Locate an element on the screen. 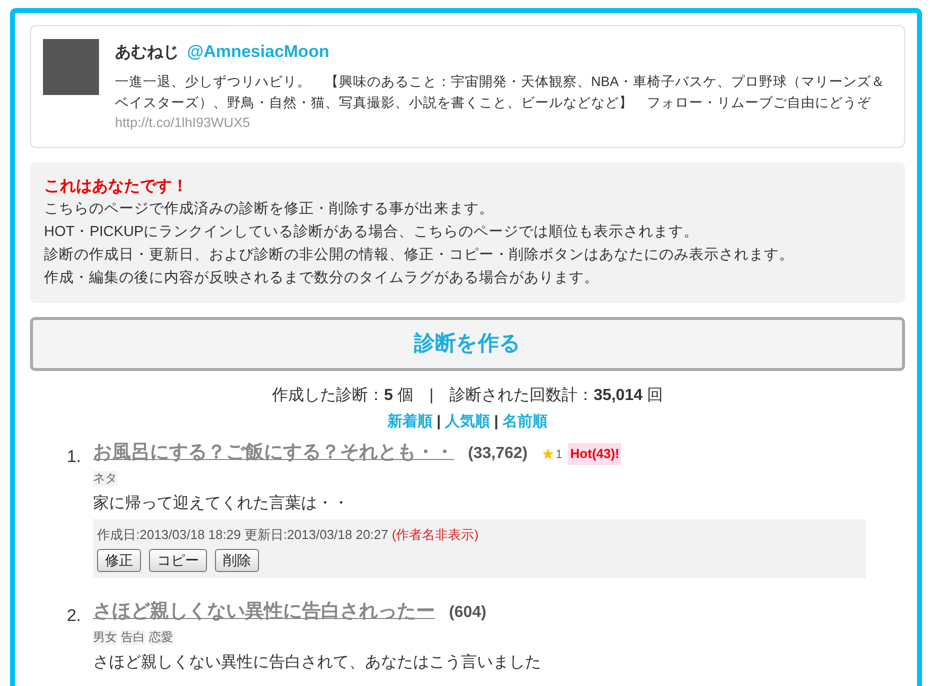  notice-text: こちらのページで作成済みの診断を修正・削除する事が出来ます。 is located at coordinates (269, 210).